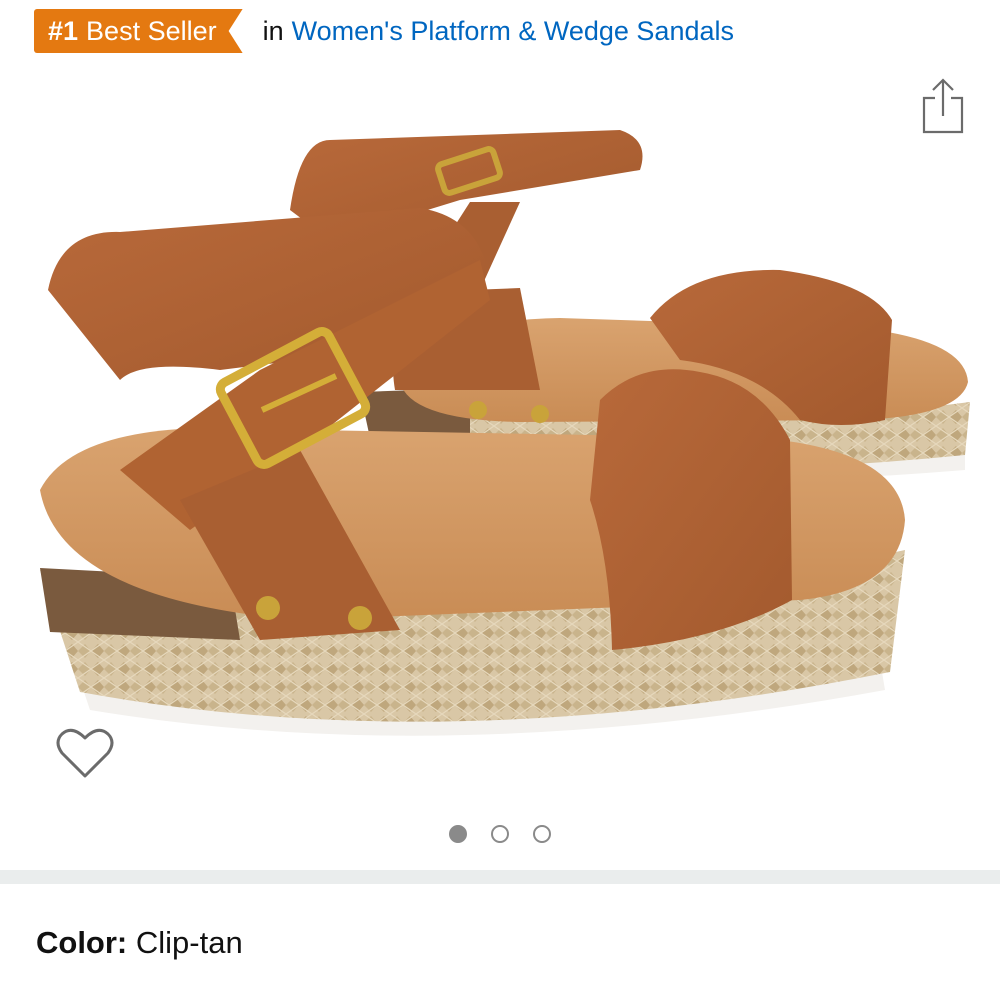 Image resolution: width=1000 pixels, height=1000 pixels. I want to click on badge-in-text: in, so click(273, 30).